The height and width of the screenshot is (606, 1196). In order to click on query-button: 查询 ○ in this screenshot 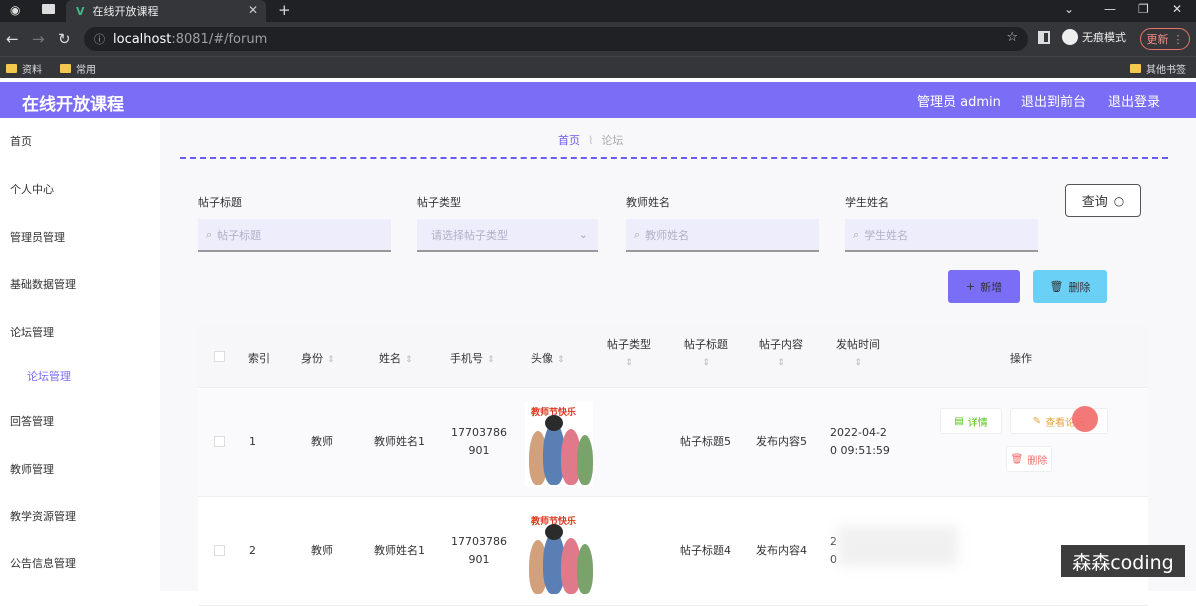, I will do `click(1103, 200)`.